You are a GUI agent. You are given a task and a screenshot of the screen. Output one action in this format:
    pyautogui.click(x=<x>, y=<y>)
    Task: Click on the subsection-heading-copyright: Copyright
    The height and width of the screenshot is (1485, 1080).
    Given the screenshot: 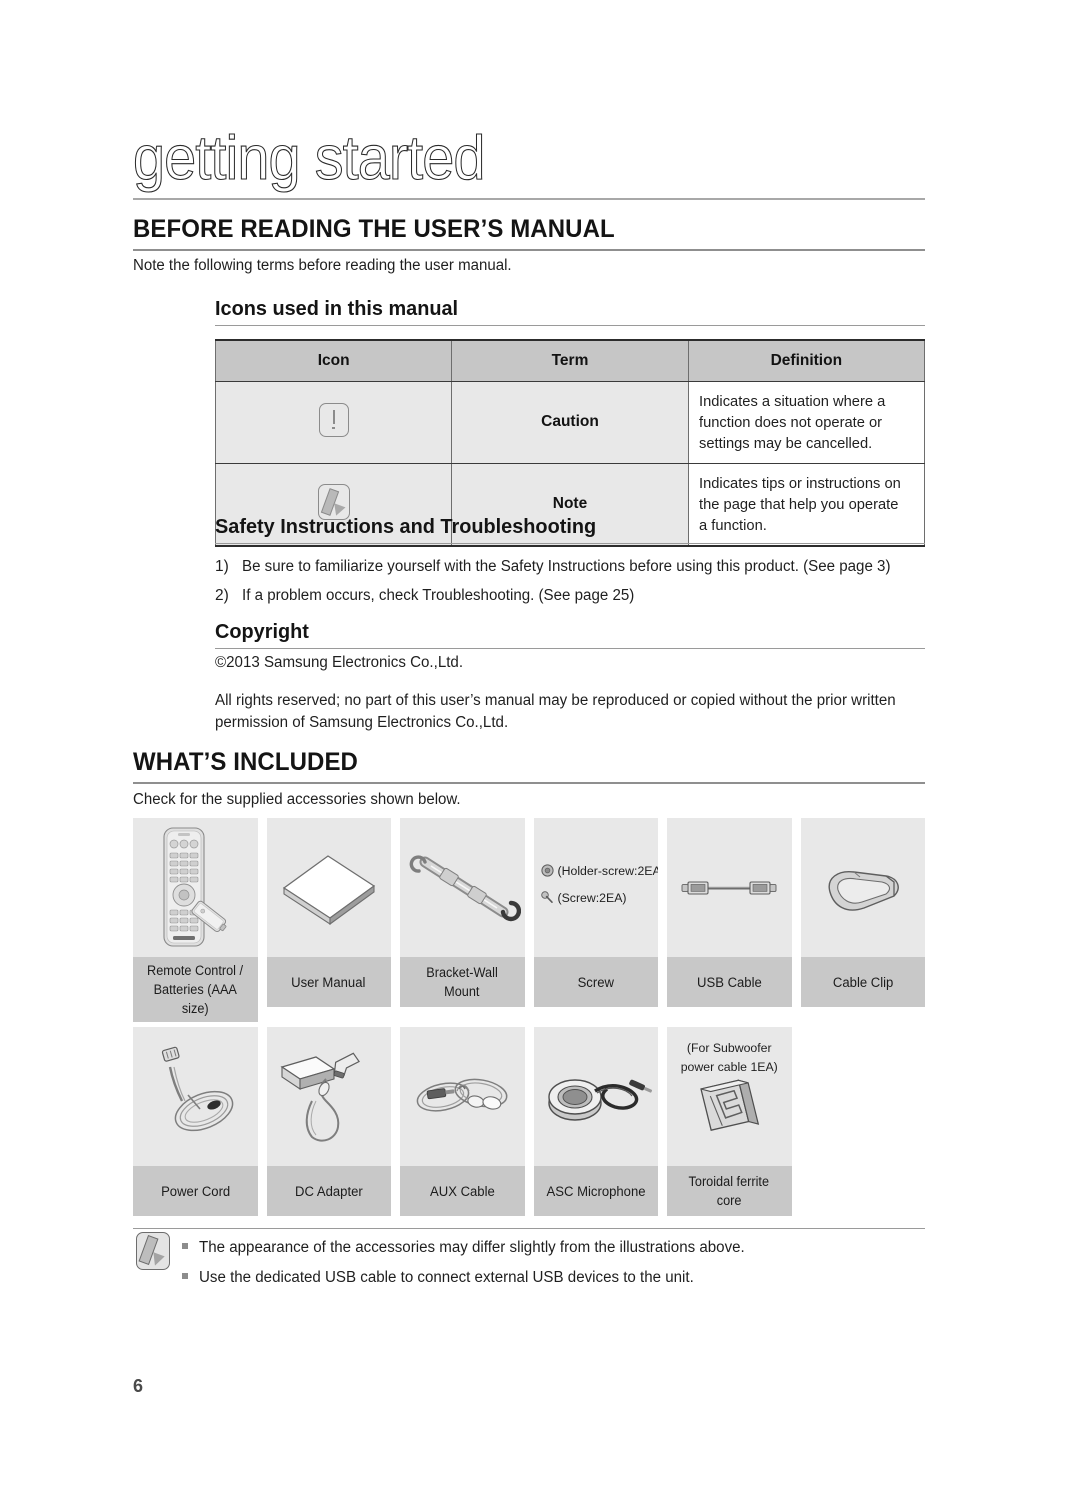 What is the action you would take?
    pyautogui.click(x=570, y=635)
    